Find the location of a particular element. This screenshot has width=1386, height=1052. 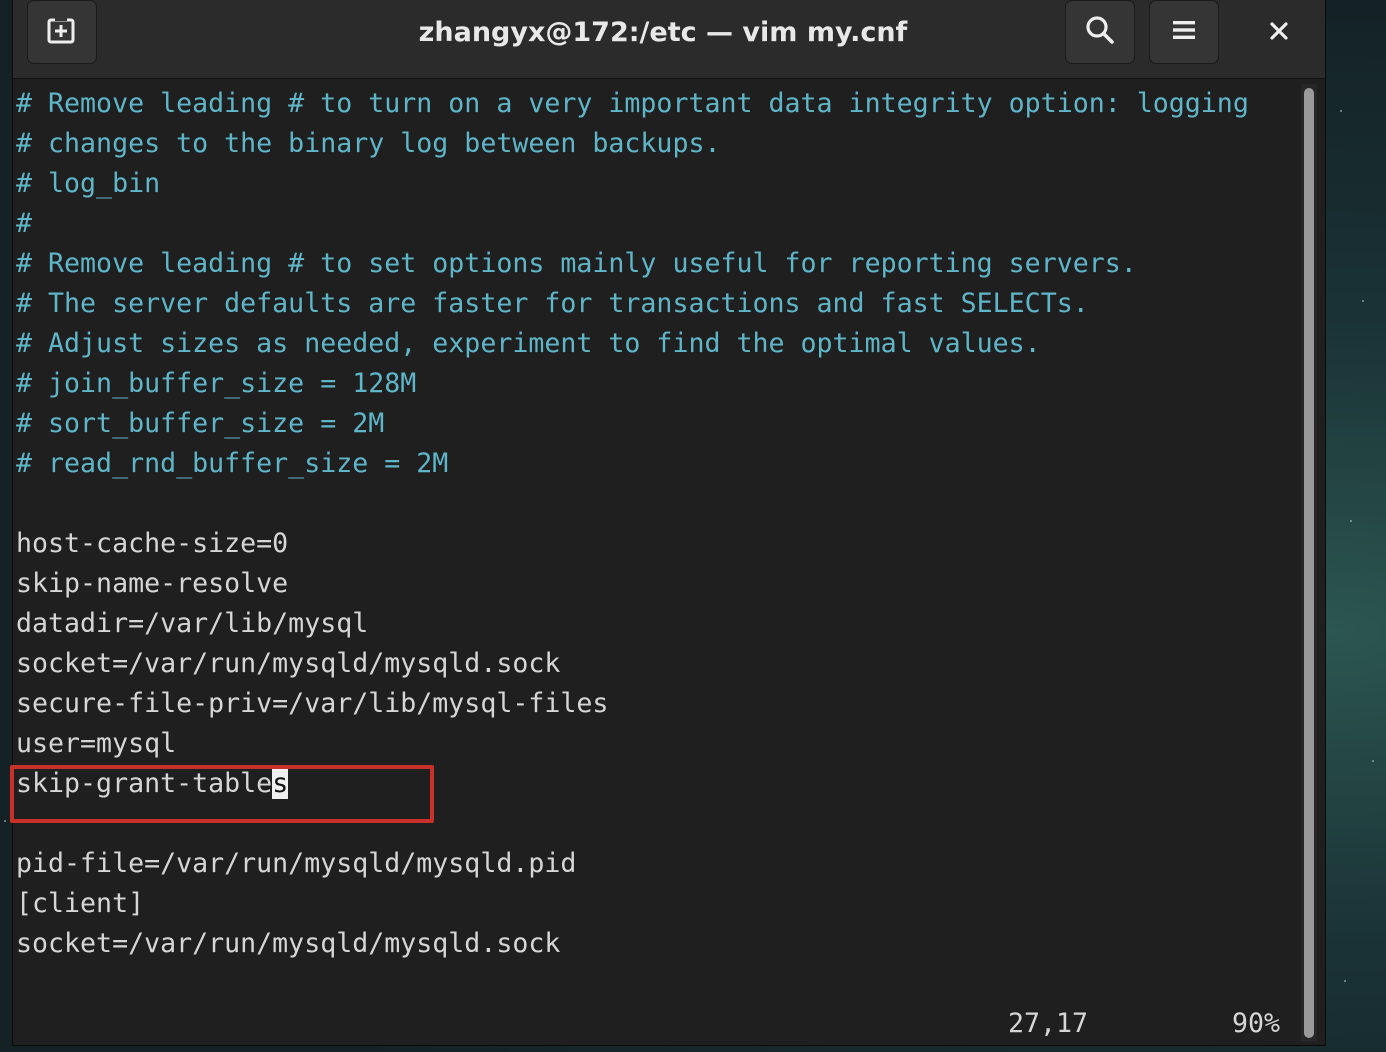

new-tab-icon is located at coordinates (62, 32).